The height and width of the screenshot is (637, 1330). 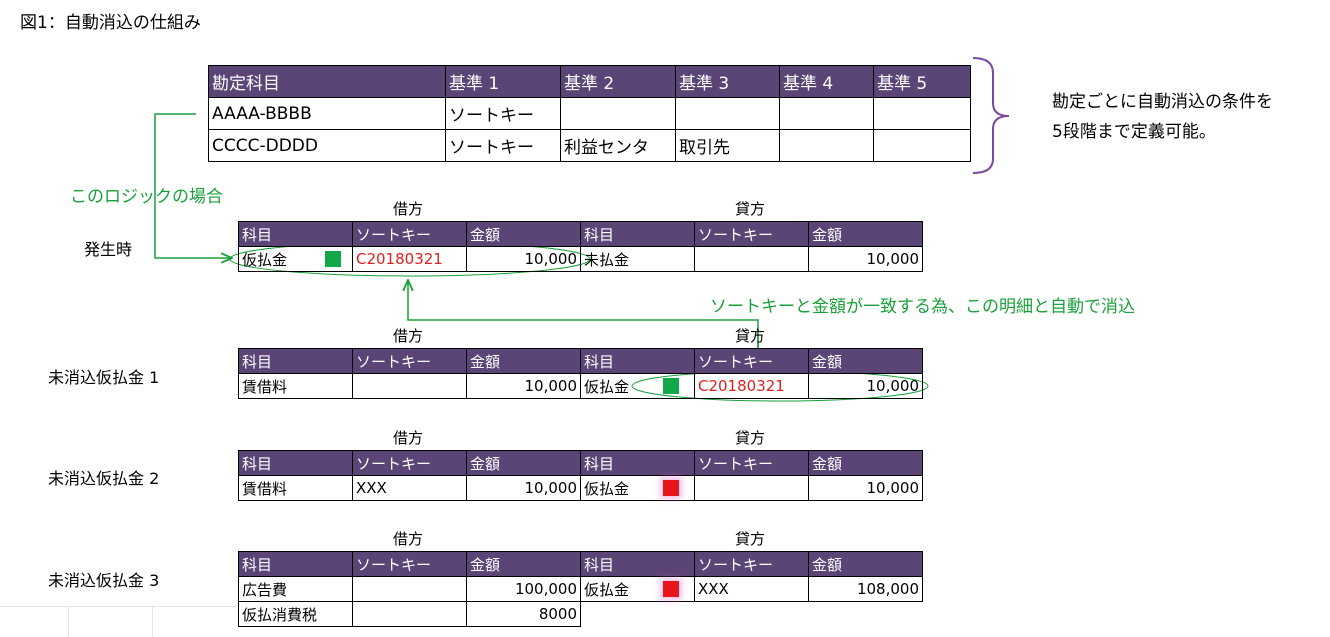 What do you see at coordinates (295, 614) in the screenshot?
I see `debit-account: 仮払消費税` at bounding box center [295, 614].